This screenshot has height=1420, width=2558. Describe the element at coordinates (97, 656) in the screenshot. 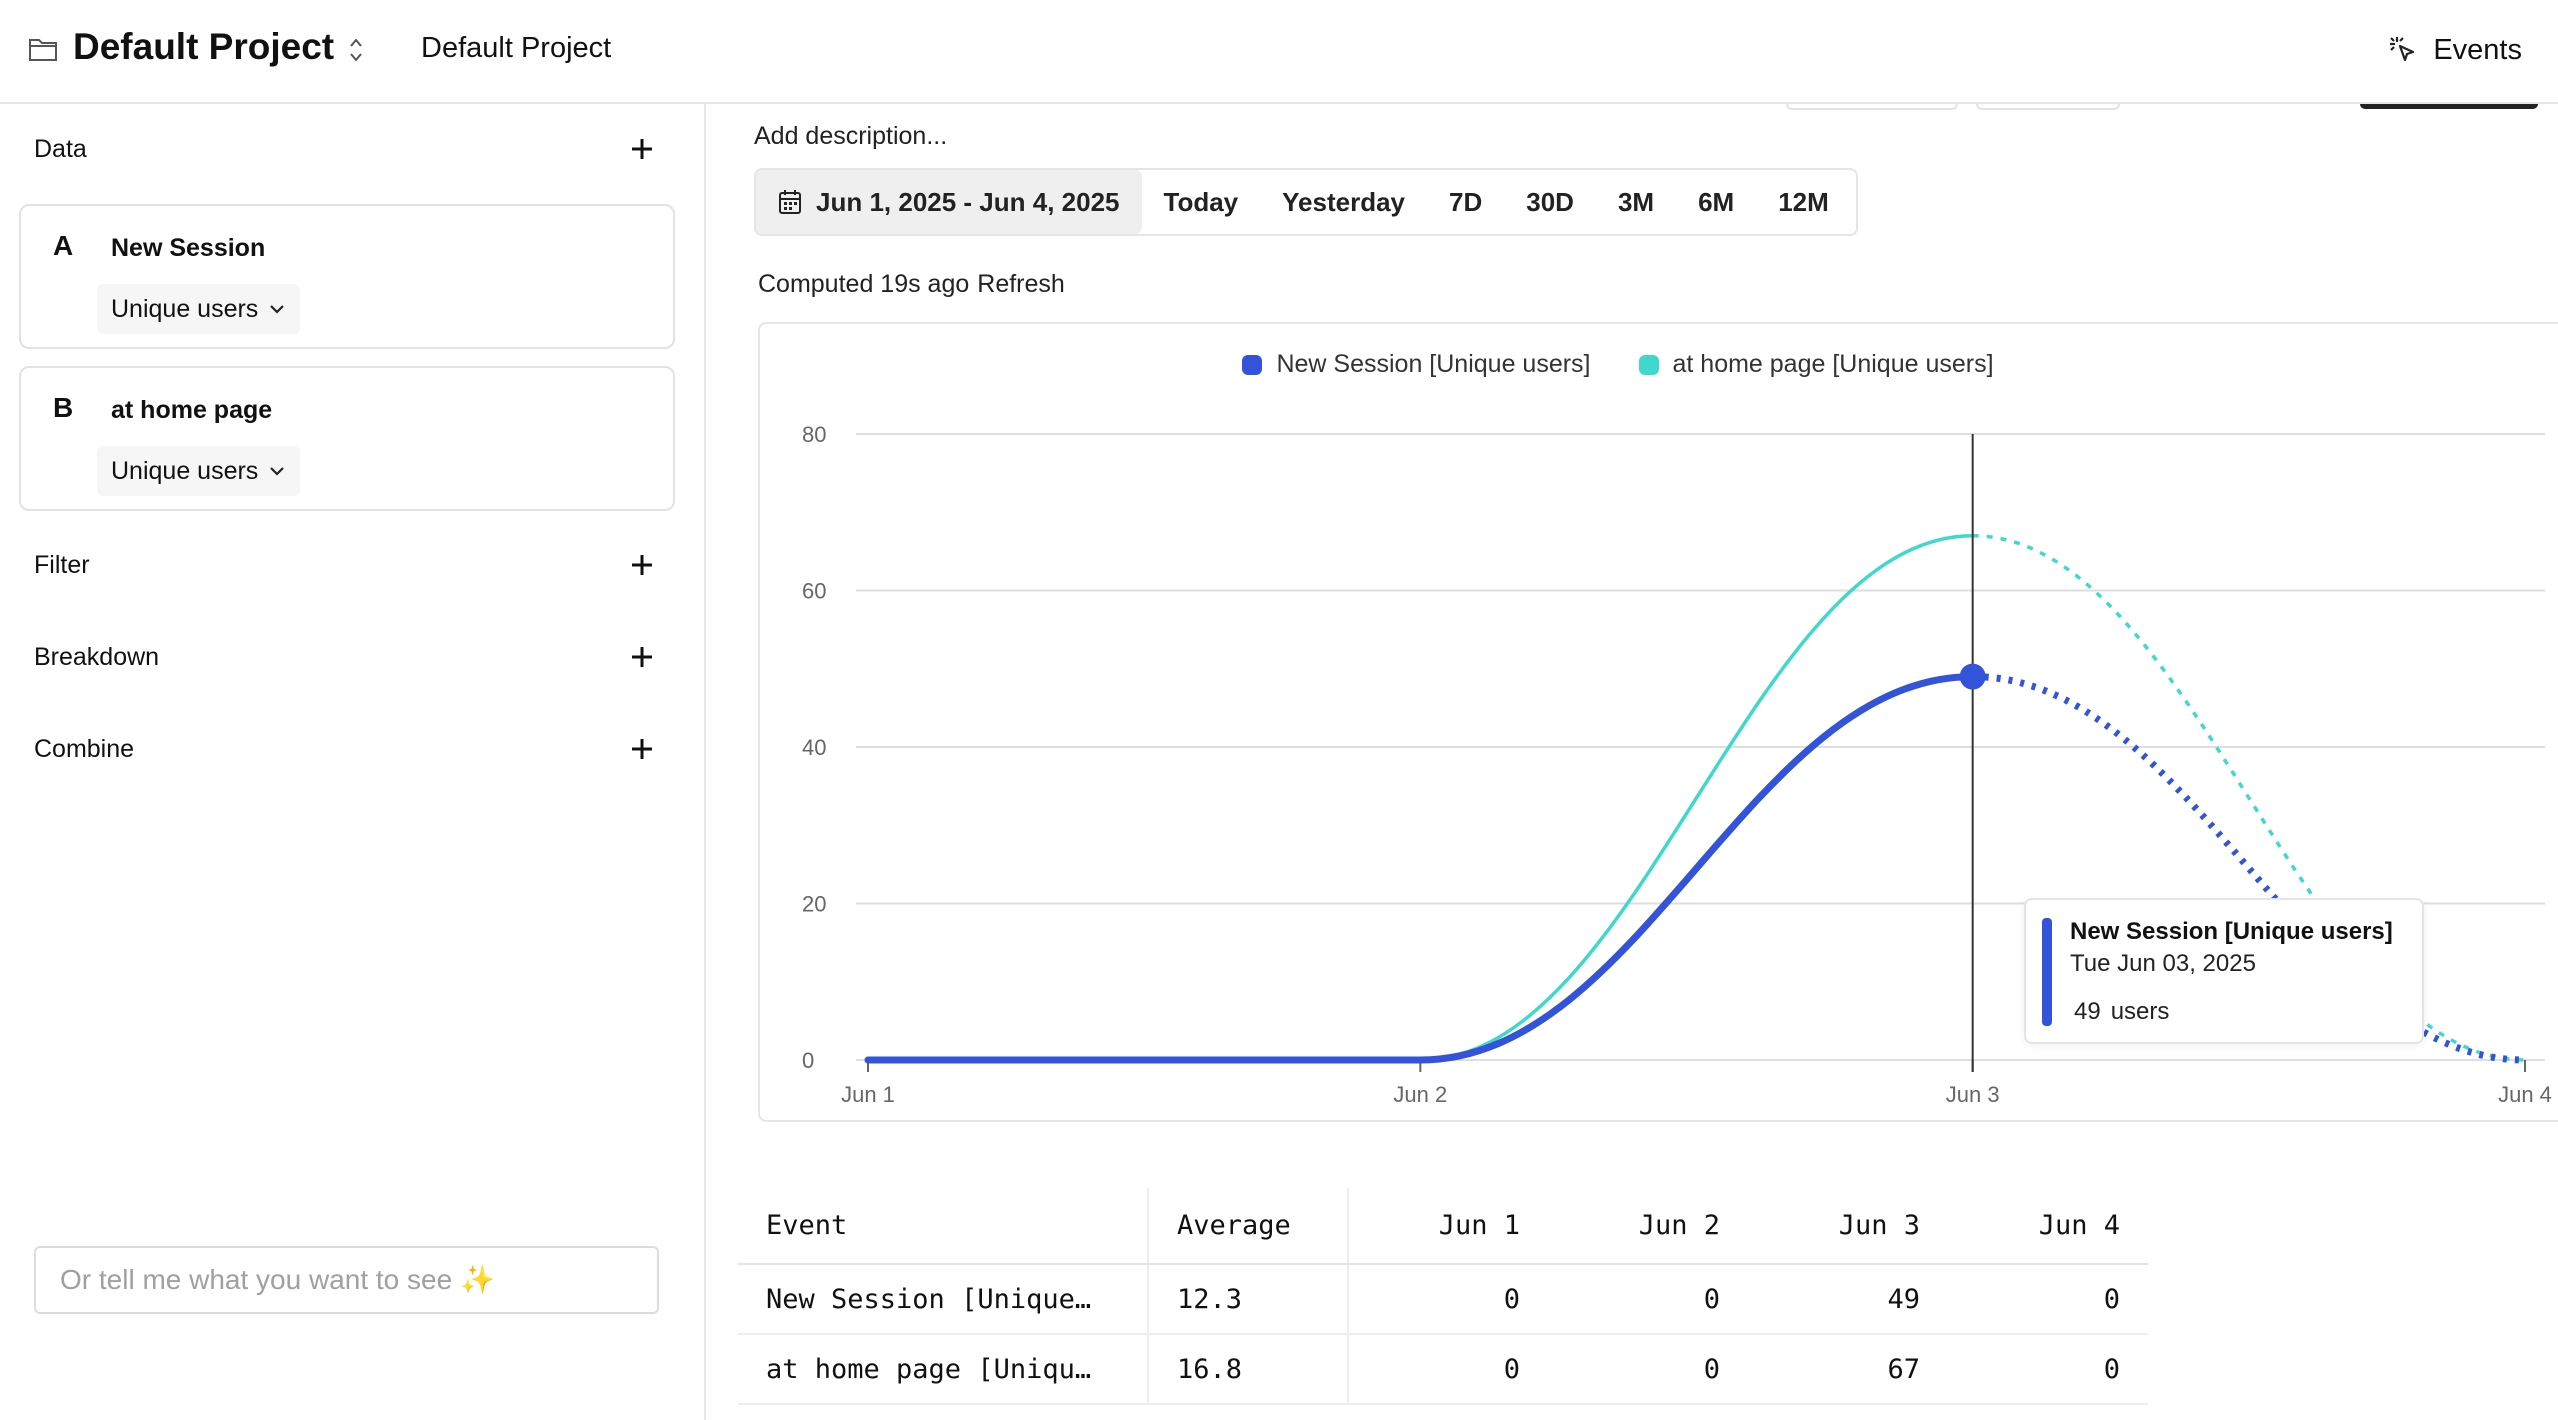

I see `breakdown-label: Breakdown` at that location.